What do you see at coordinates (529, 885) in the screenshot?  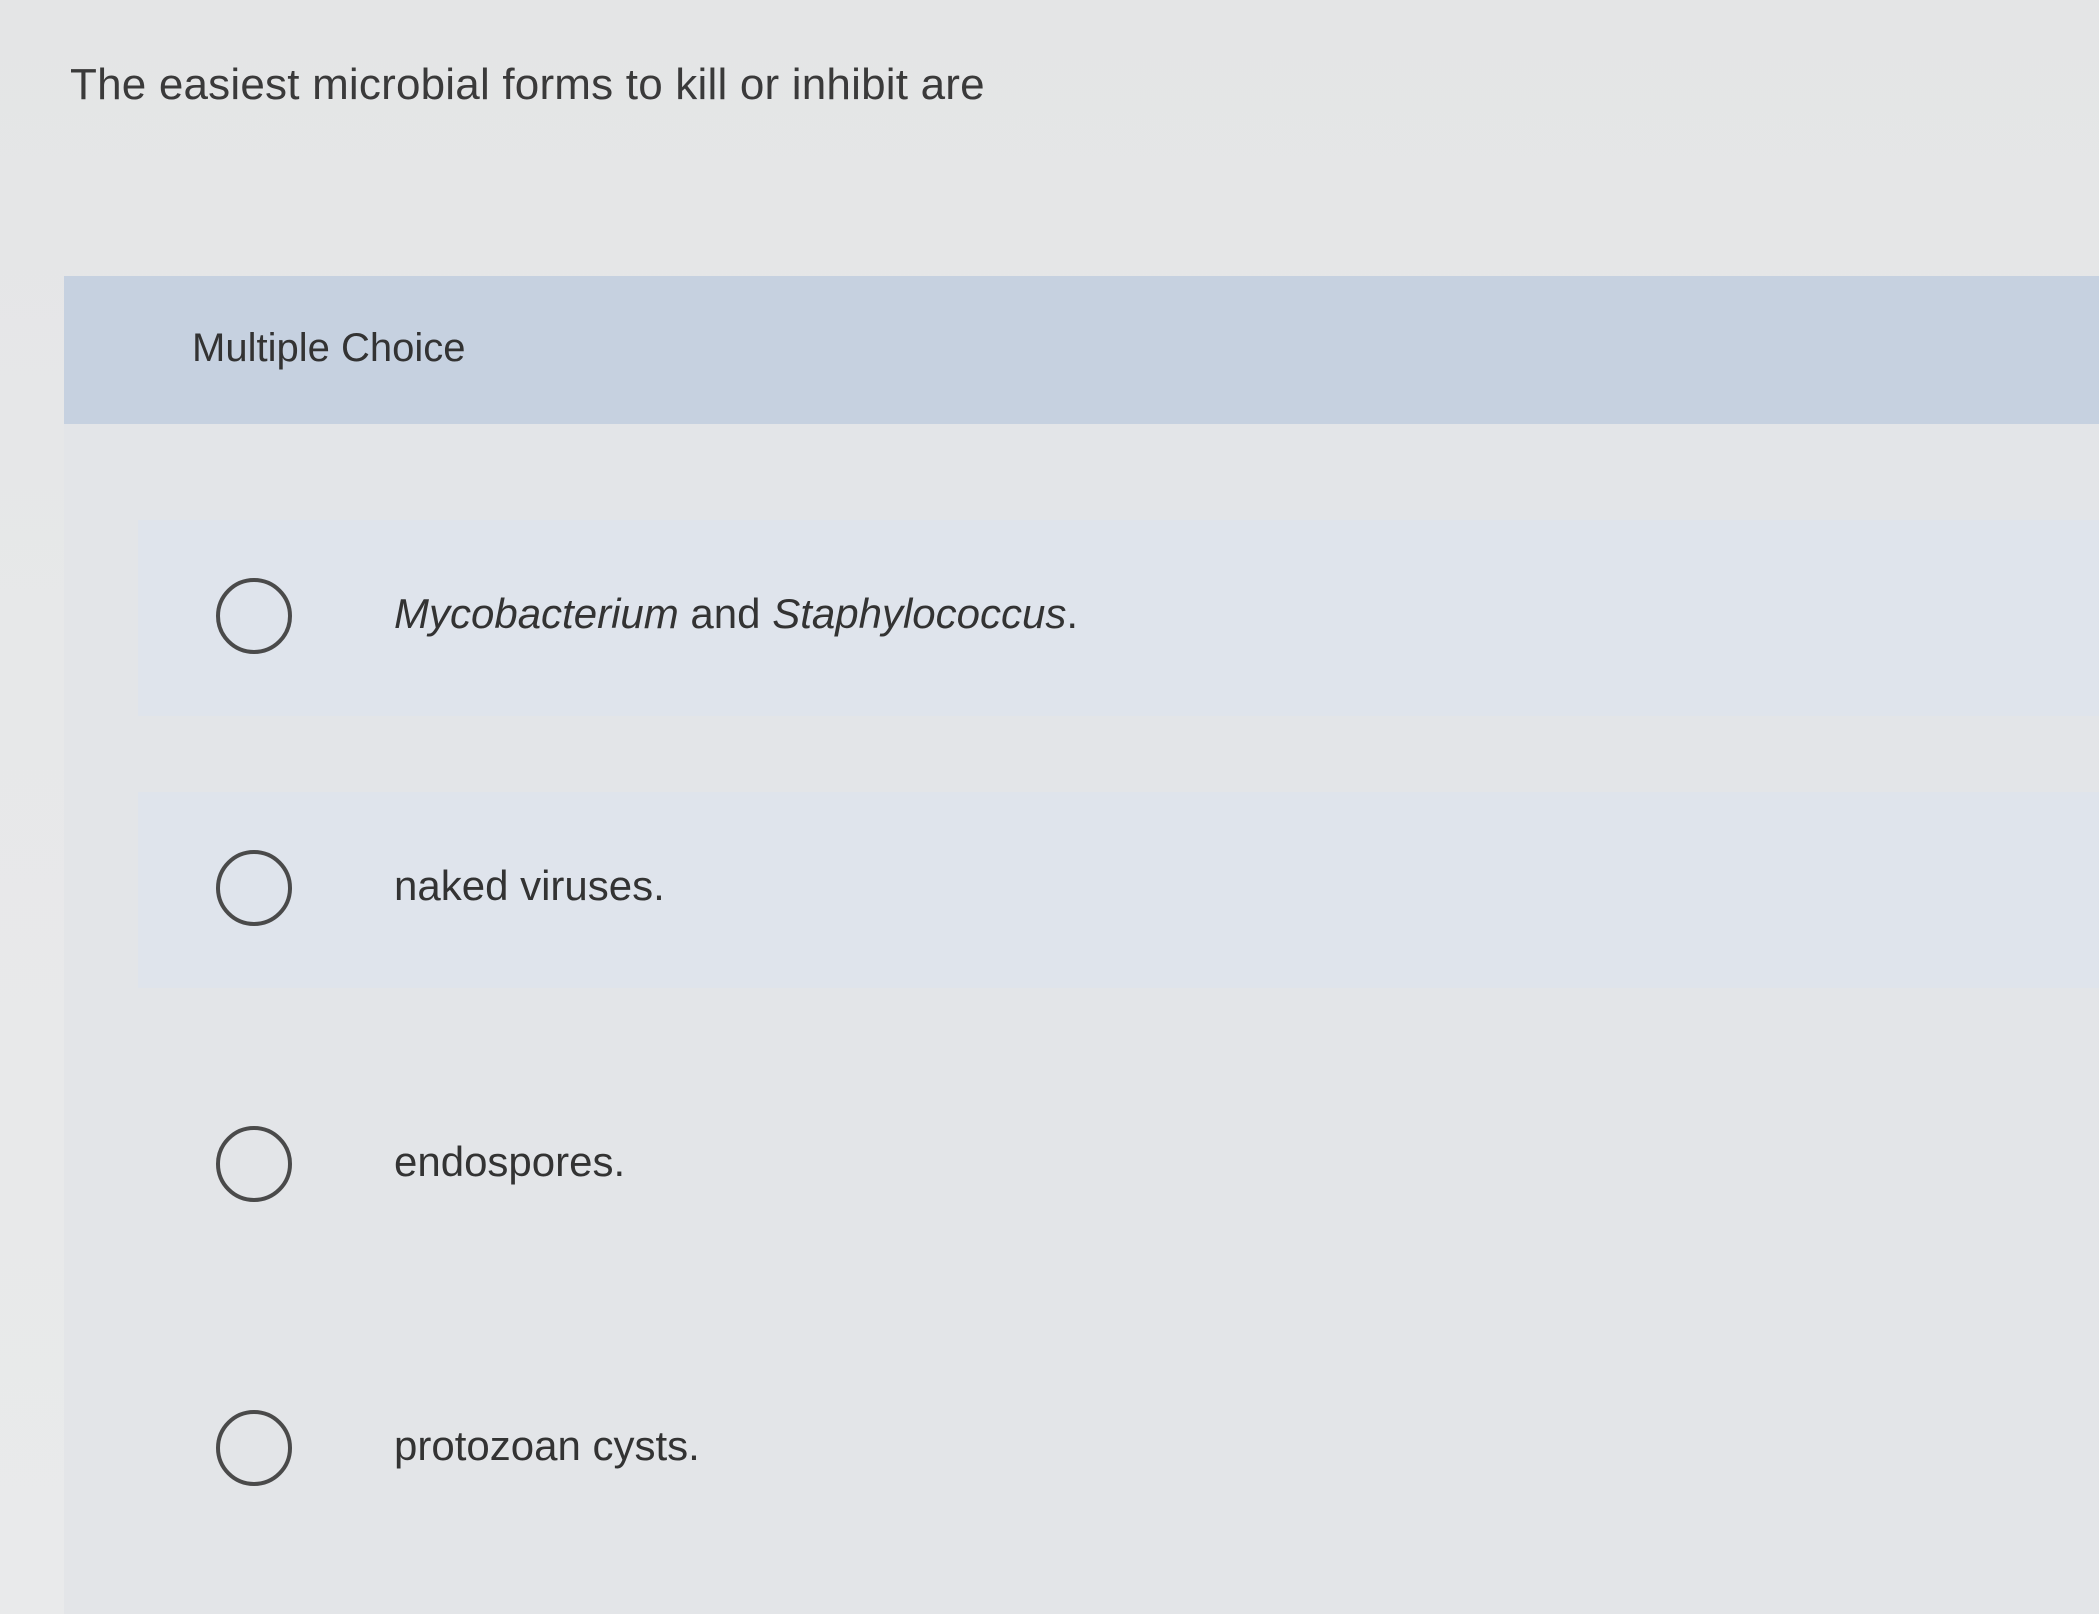 I see `answer-option-label: naked viruses.` at bounding box center [529, 885].